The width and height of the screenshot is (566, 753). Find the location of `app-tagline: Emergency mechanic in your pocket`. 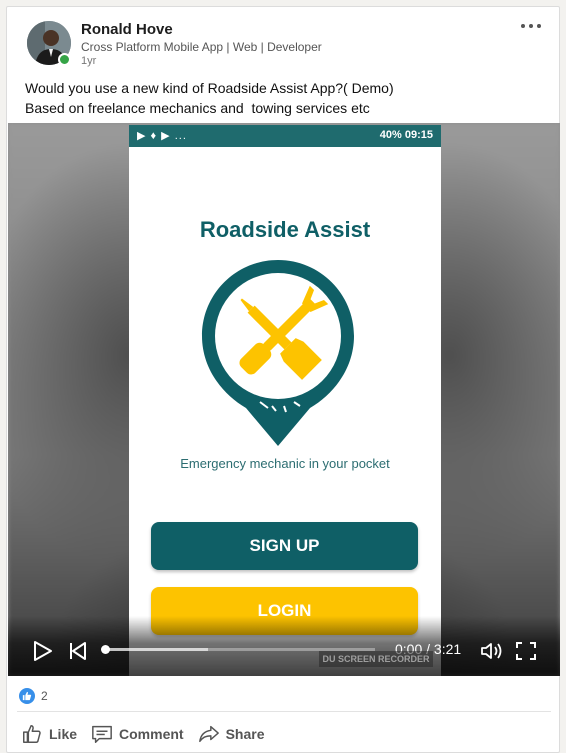

app-tagline: Emergency mechanic in your pocket is located at coordinates (285, 463).